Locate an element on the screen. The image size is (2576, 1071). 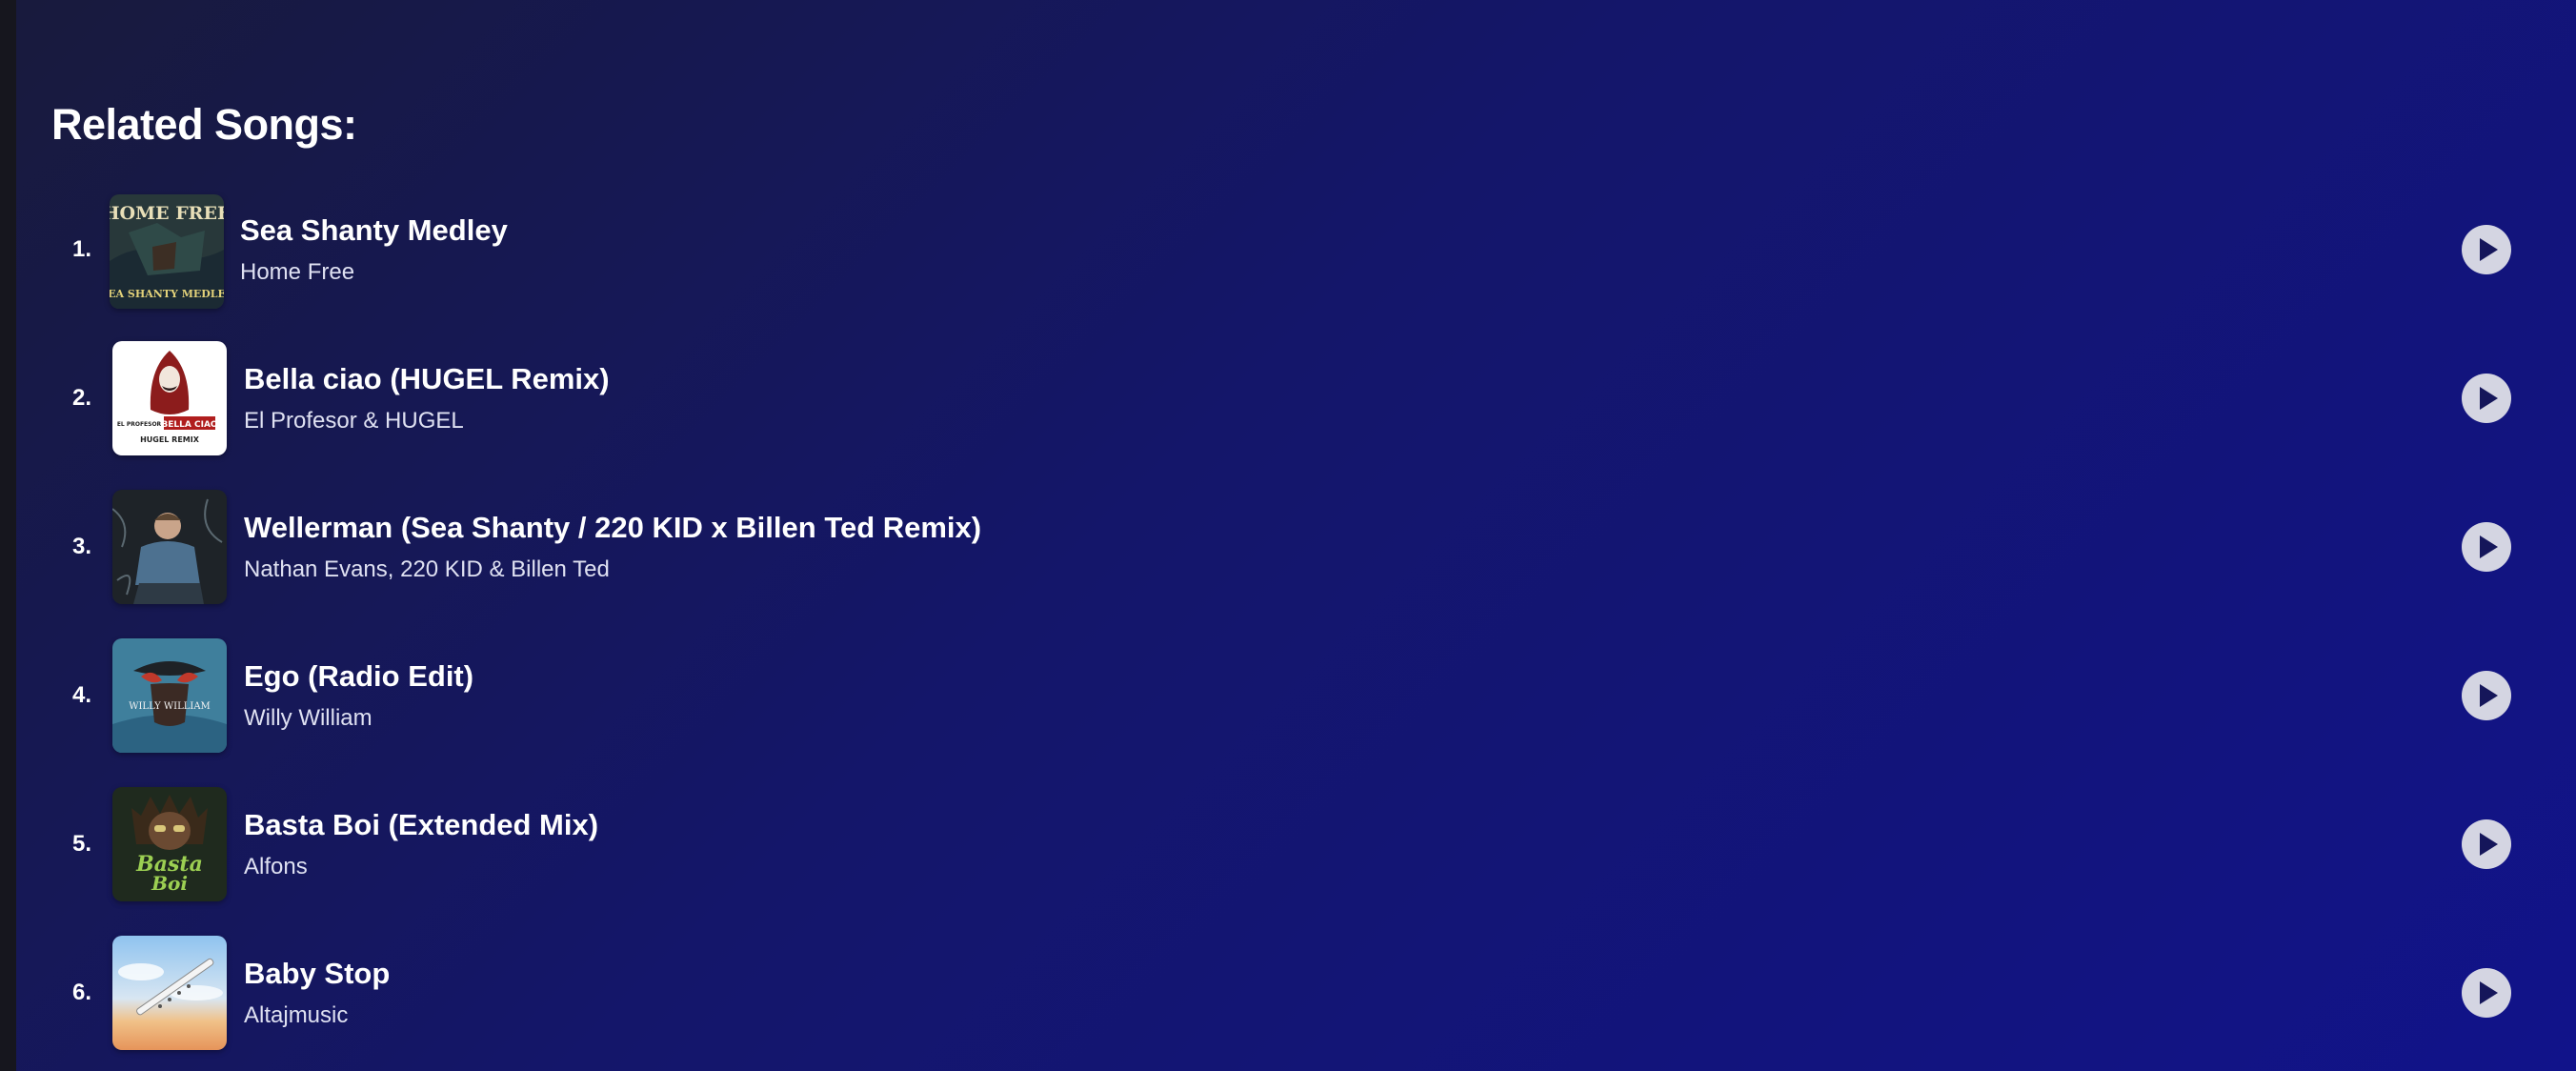
song-title: Basta Boi (Extended Mix) is located at coordinates (421, 825).